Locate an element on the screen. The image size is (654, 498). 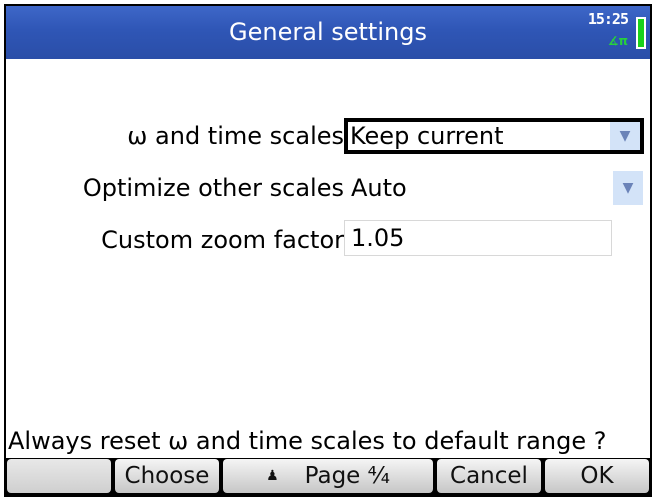
title-bar: General settings 15:25 ∡π is located at coordinates (328, 32).